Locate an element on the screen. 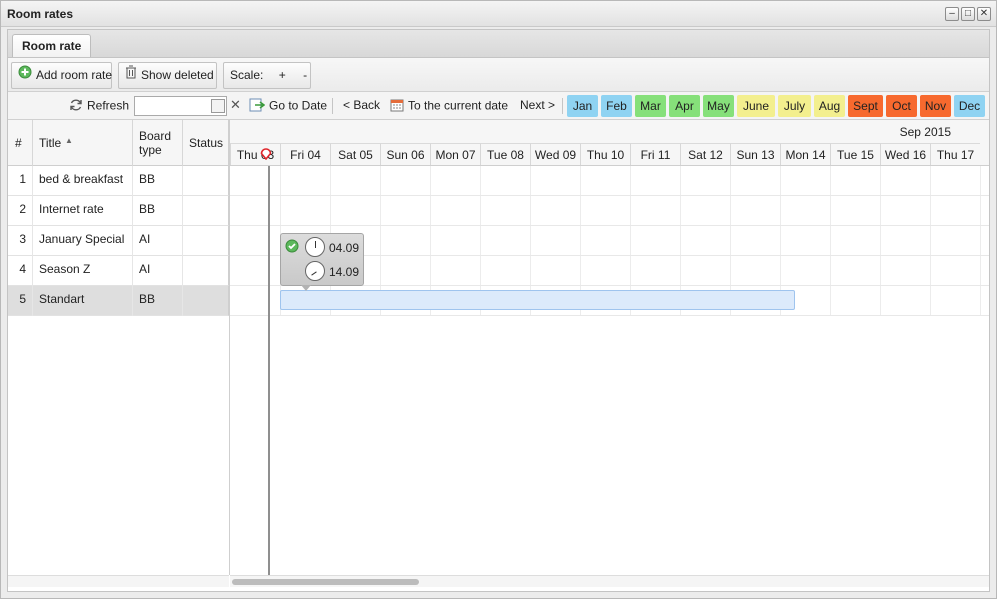 Image resolution: width=997 pixels, height=599 pixels. row-title: Season Z is located at coordinates (83, 271).